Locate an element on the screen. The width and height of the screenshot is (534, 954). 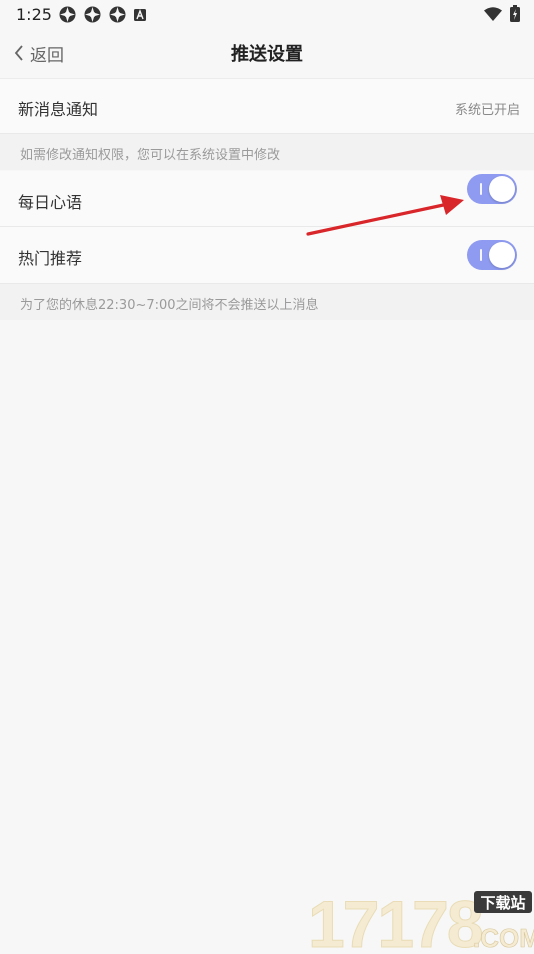
hot-recommend-toggle is located at coordinates (492, 255).